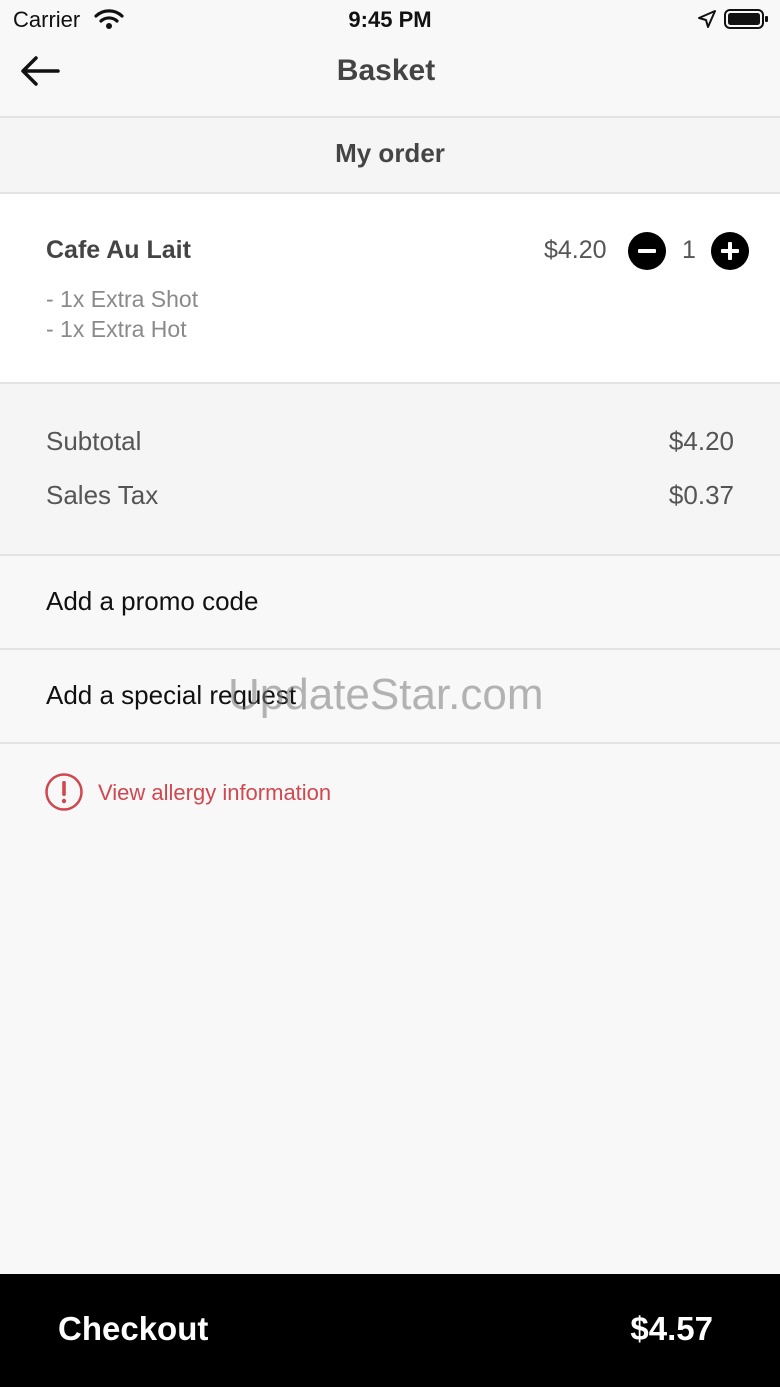  Describe the element at coordinates (730, 251) in the screenshot. I see `increase-quantity-button` at that location.